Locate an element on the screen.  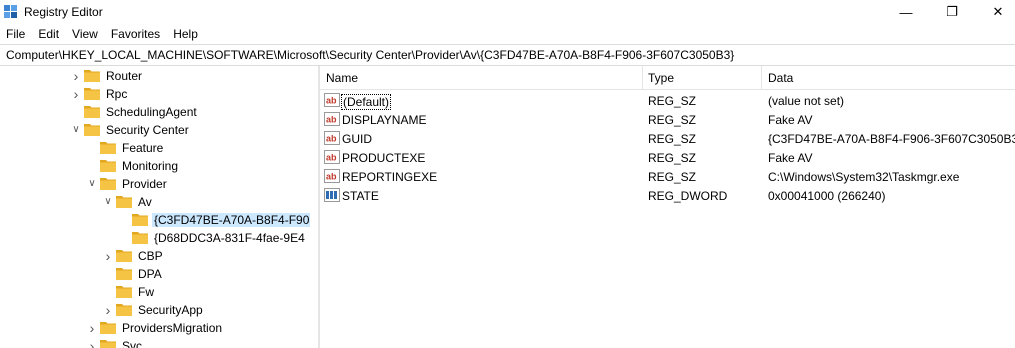
value-row: STATE REG_DWORD 0x00041000 (266240) is located at coordinates (667, 195).